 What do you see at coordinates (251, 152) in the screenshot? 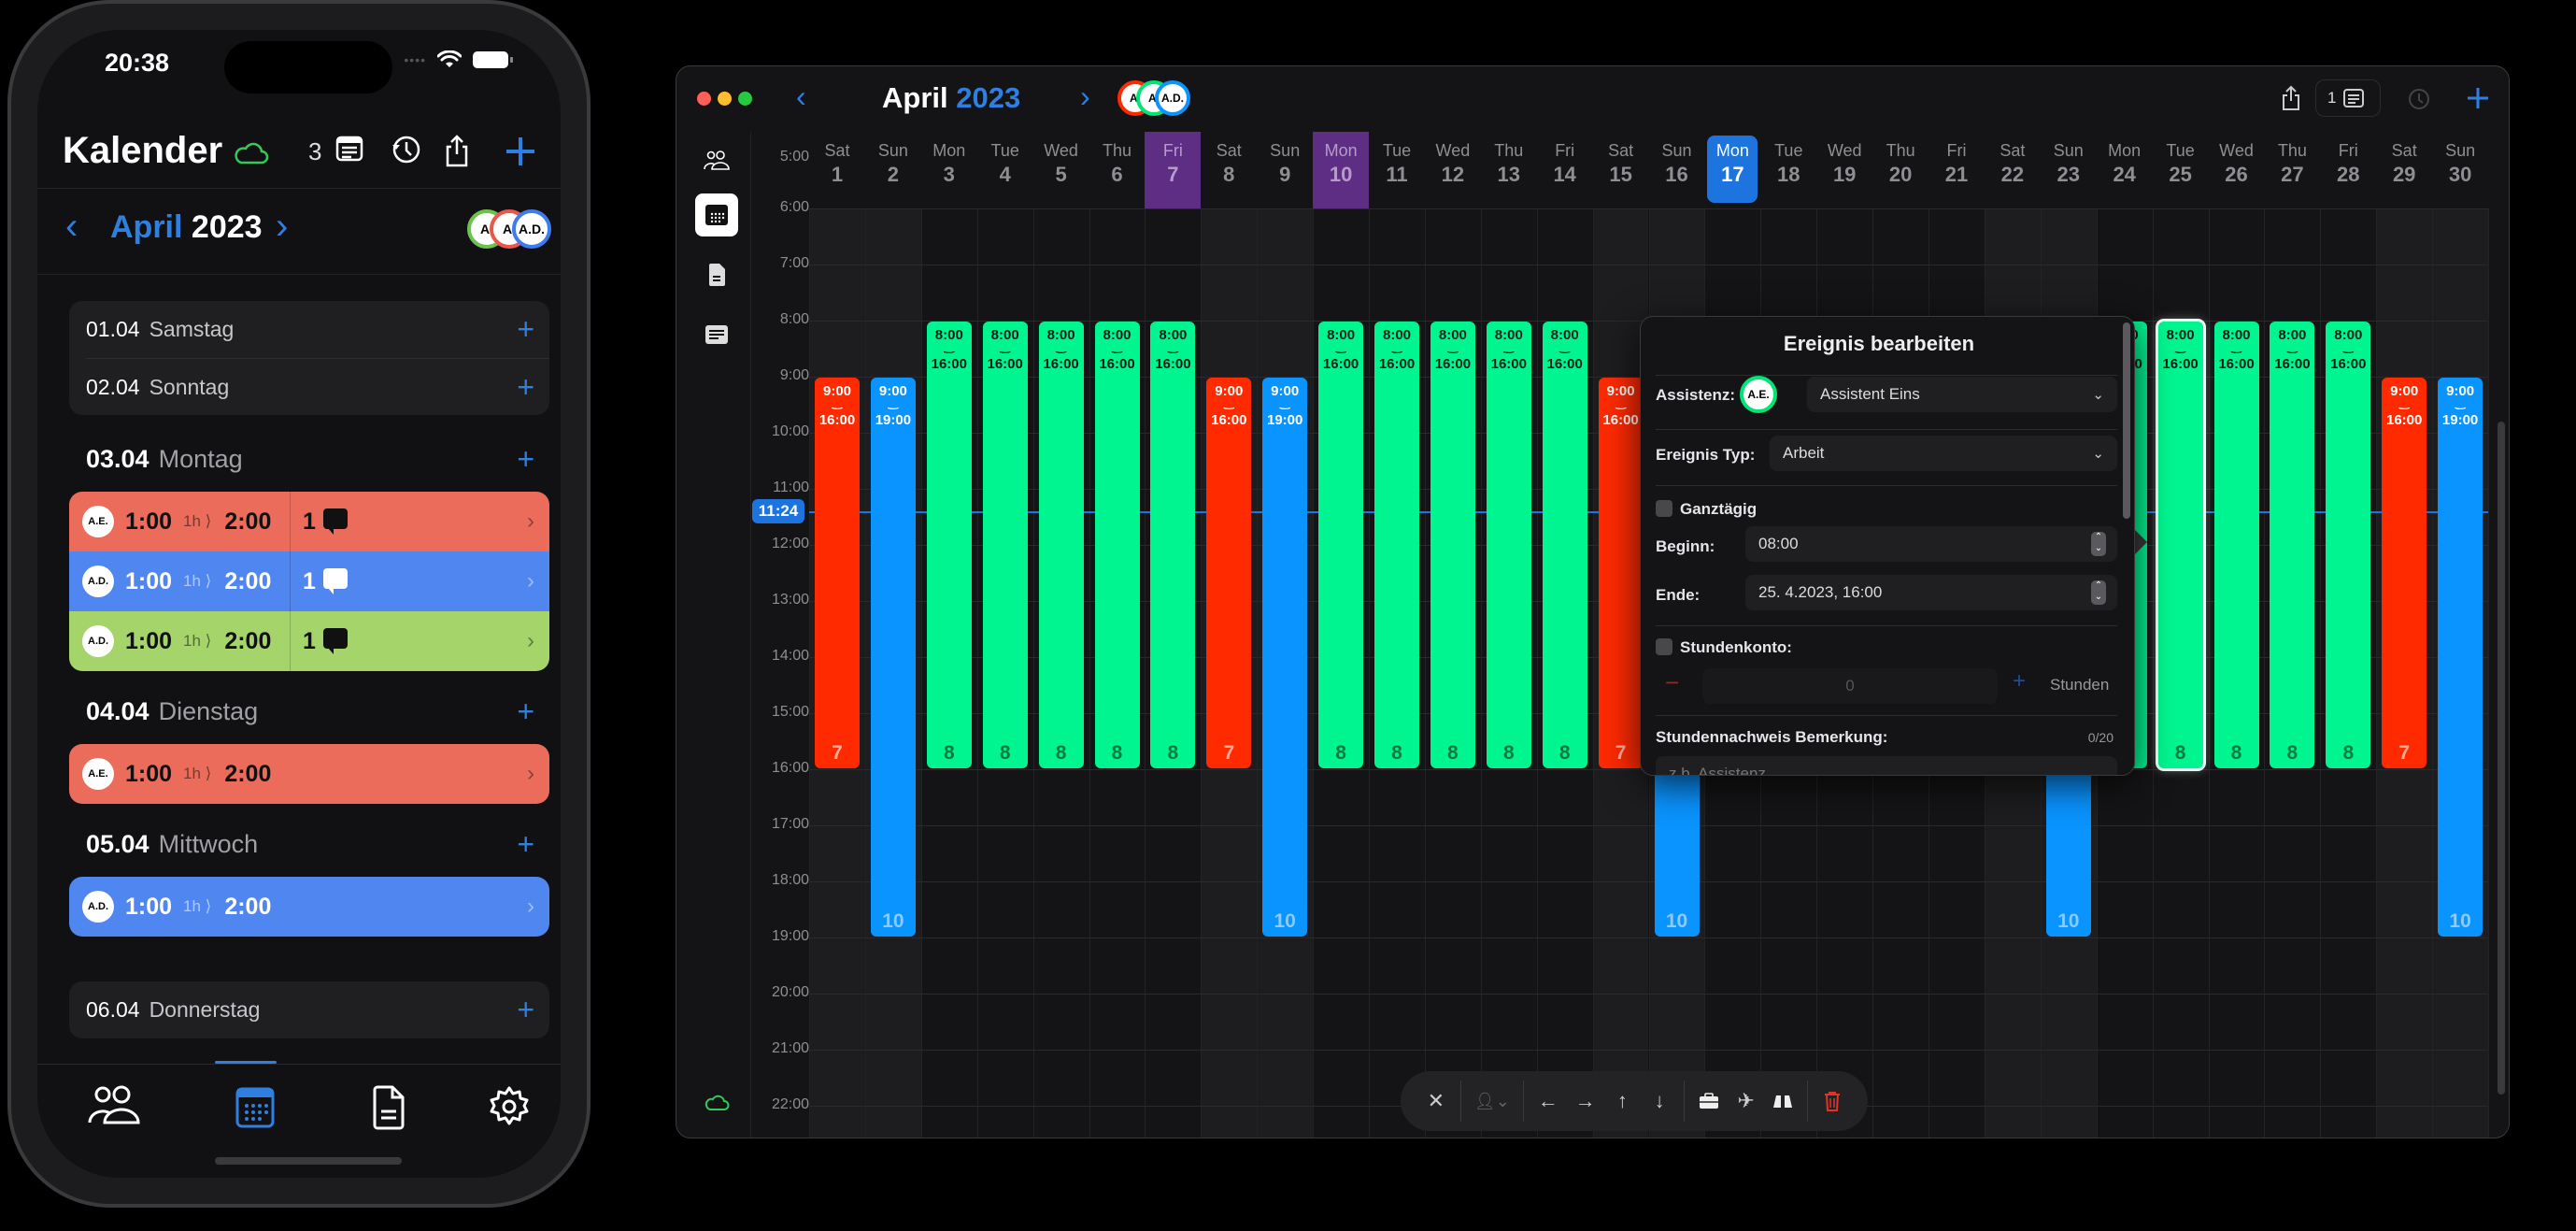
I see `cloud-sync-icon` at bounding box center [251, 152].